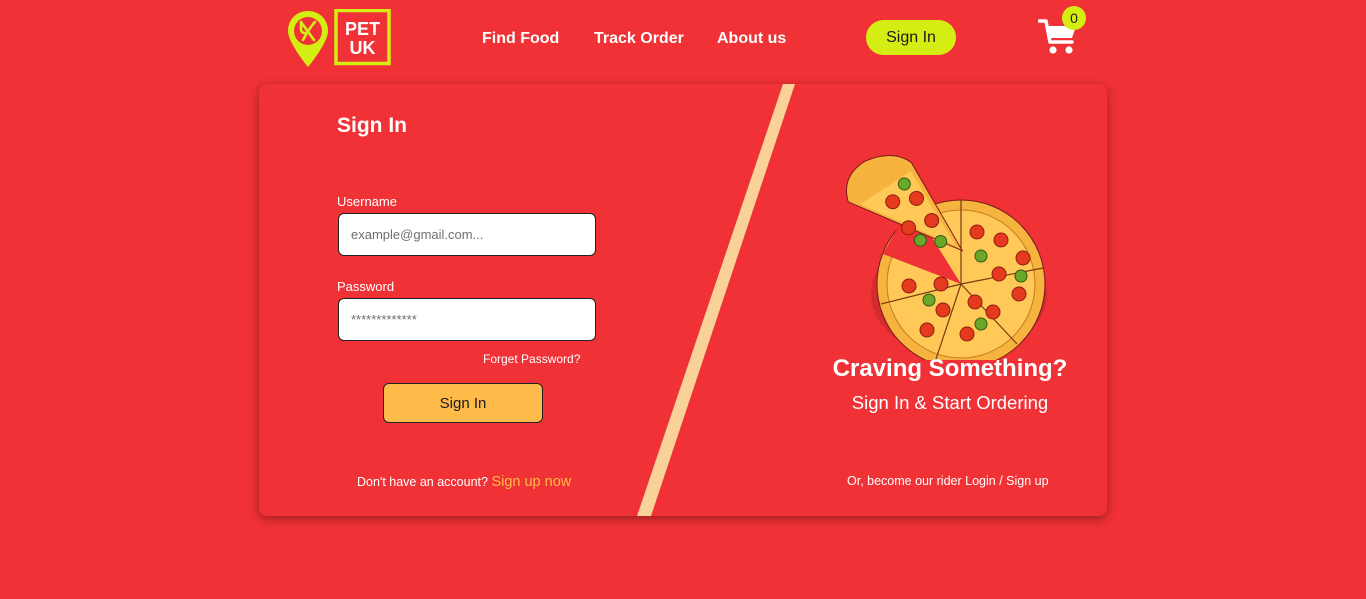 The width and height of the screenshot is (1366, 599). What do you see at coordinates (422, 482) in the screenshot?
I see `signup-prompt-text: Don't have an account?` at bounding box center [422, 482].